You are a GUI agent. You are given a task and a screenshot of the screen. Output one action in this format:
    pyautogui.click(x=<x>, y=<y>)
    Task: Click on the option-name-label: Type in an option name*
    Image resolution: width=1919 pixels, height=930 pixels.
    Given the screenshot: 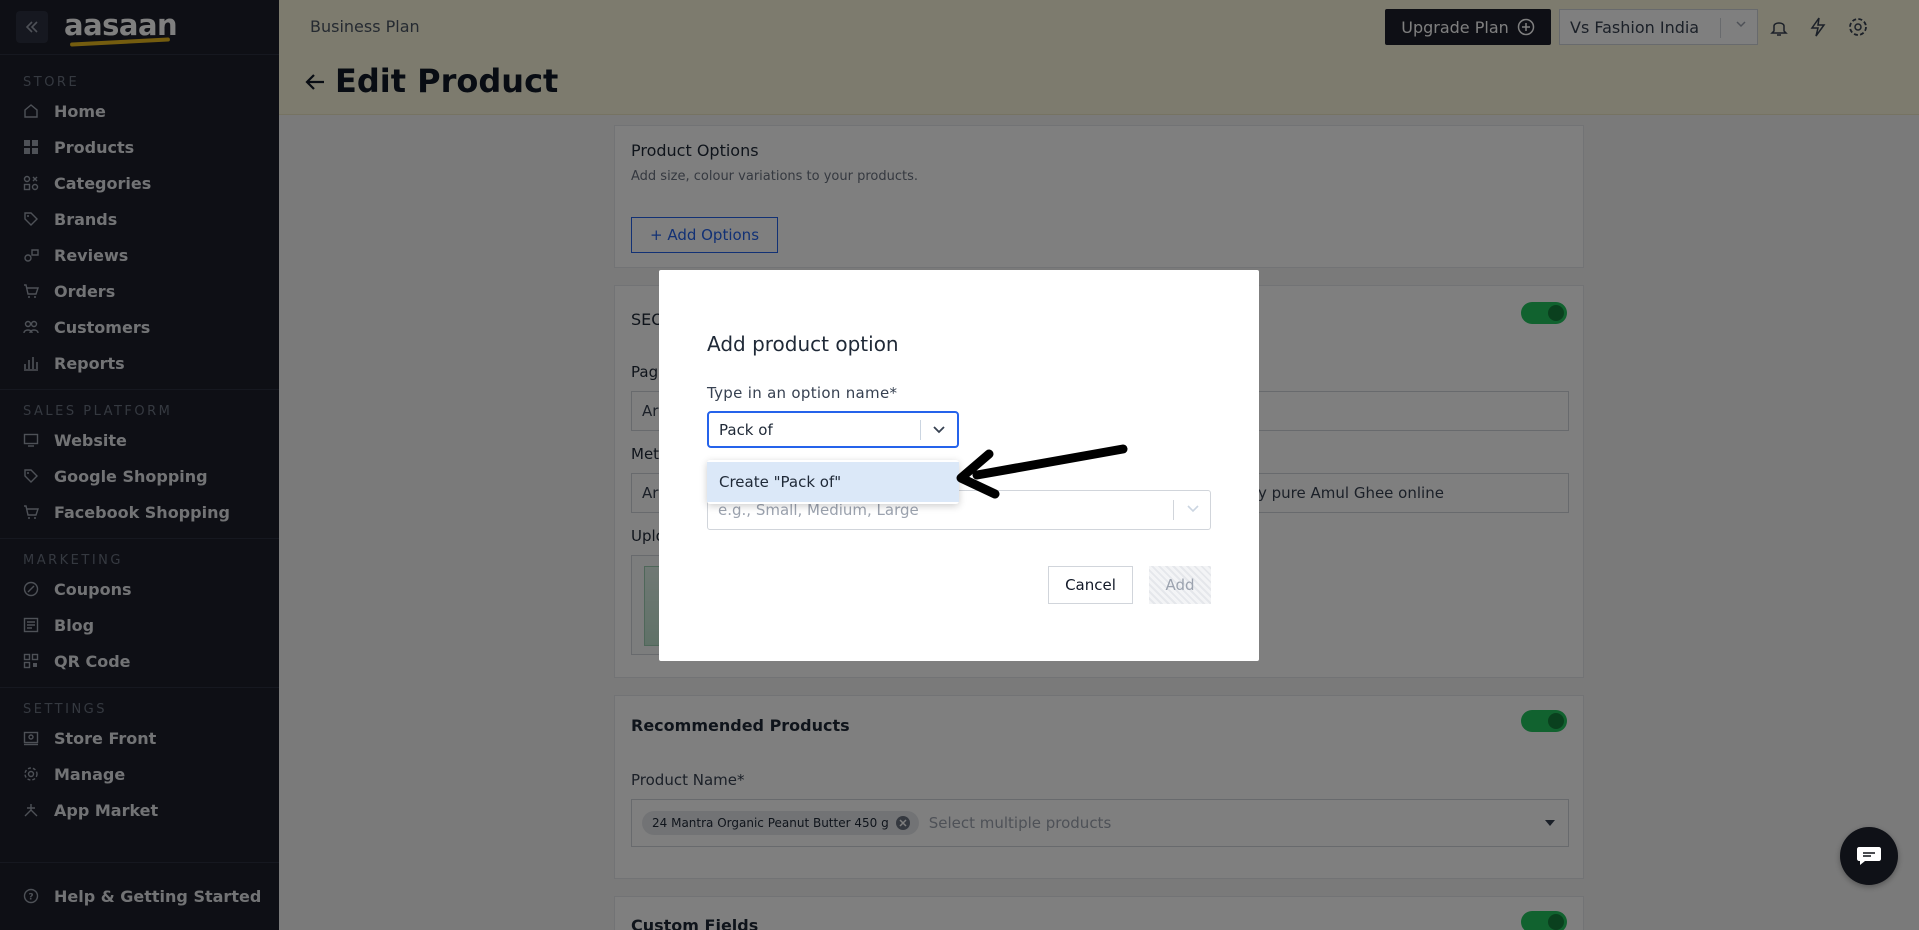 What is the action you would take?
    pyautogui.click(x=802, y=393)
    